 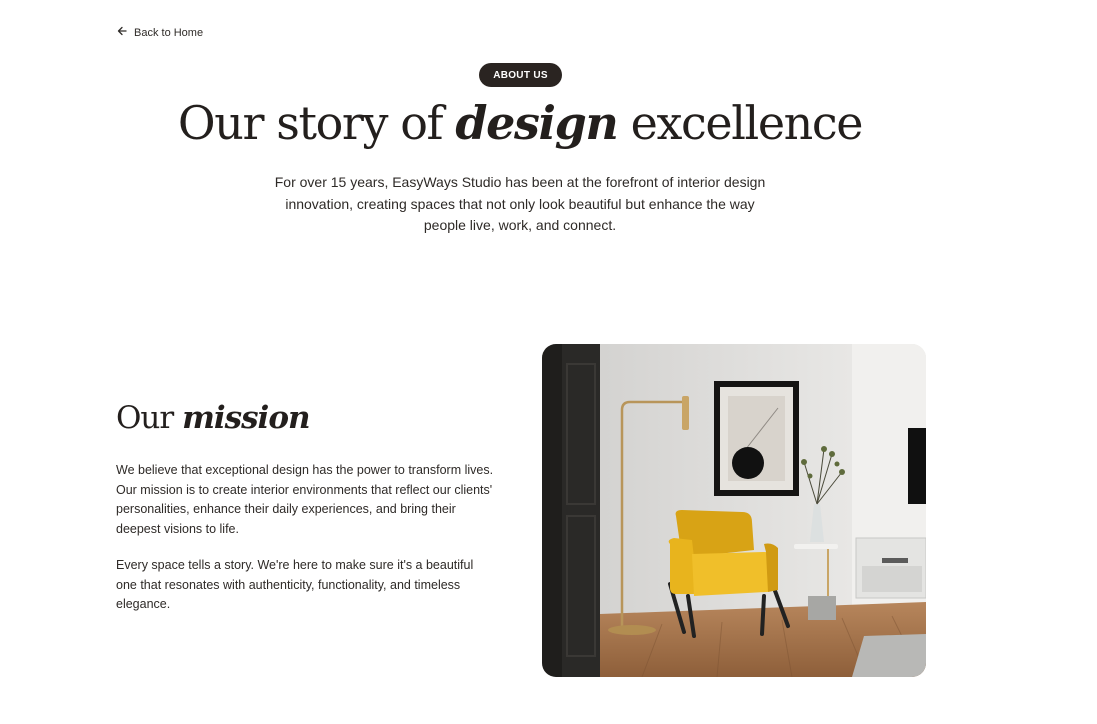 What do you see at coordinates (520, 75) in the screenshot?
I see `about-us-badge: ABOUT US` at bounding box center [520, 75].